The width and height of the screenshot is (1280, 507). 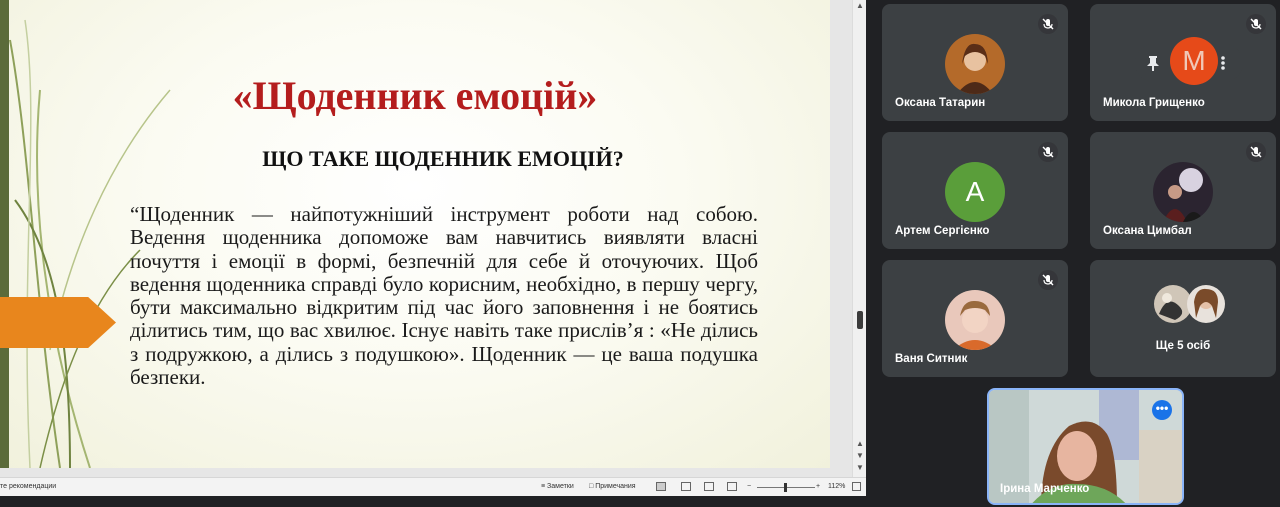 I want to click on participant-tile: A Артем Сергієнко, so click(x=975, y=190).